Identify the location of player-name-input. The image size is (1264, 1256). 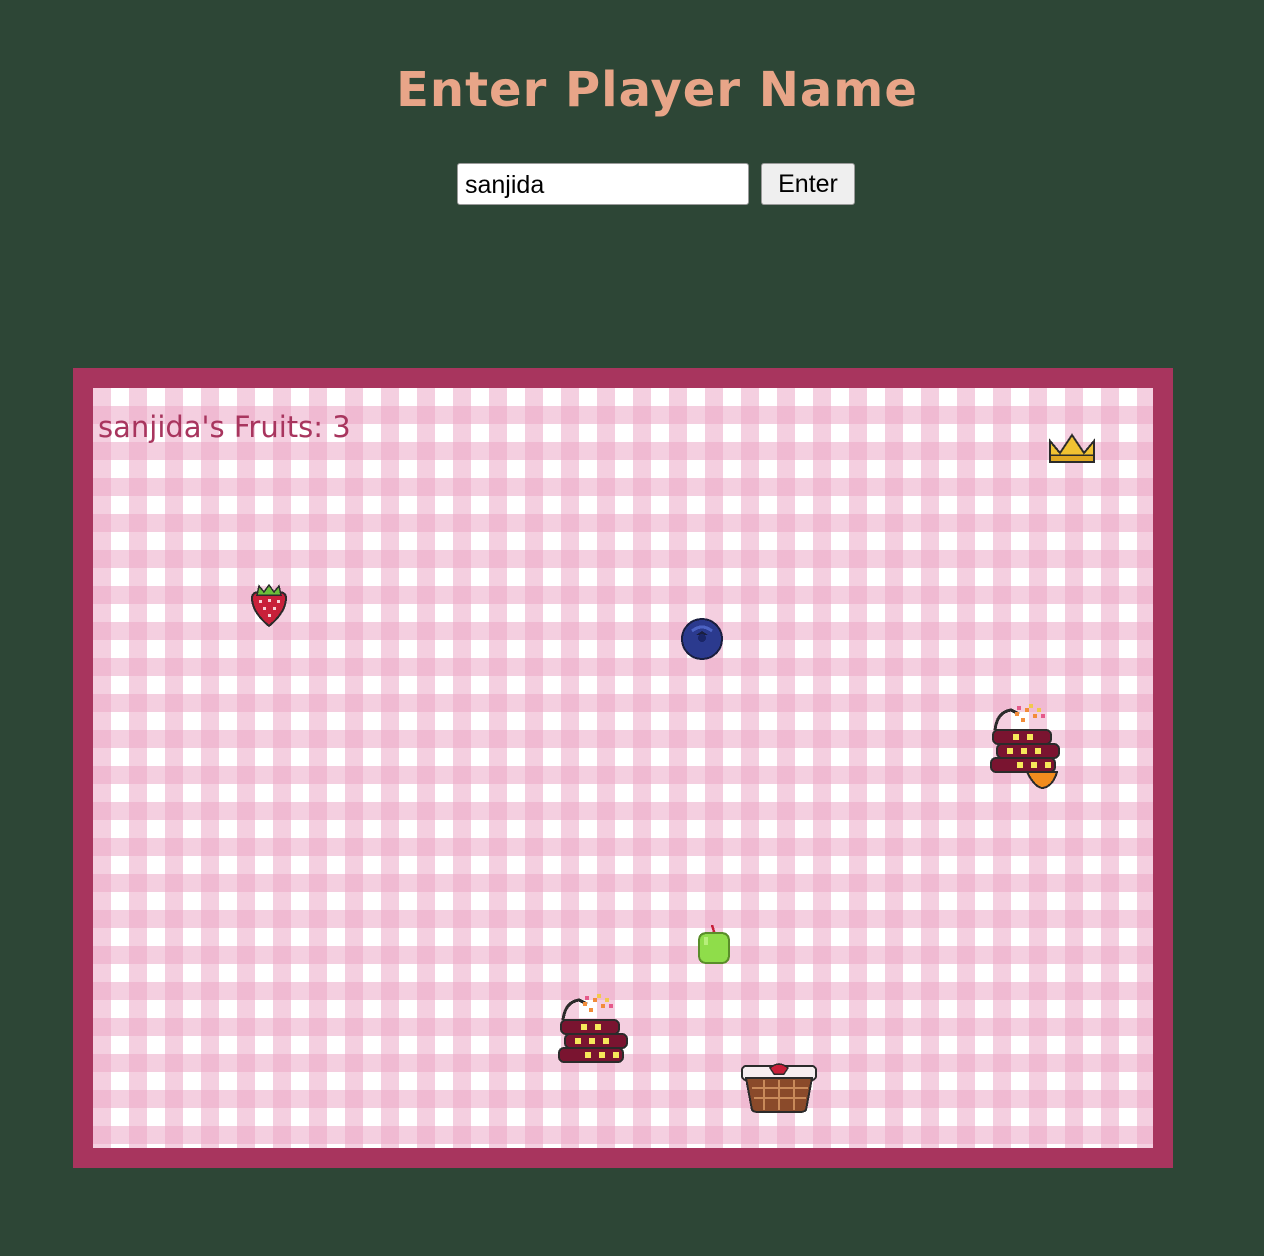
(603, 184).